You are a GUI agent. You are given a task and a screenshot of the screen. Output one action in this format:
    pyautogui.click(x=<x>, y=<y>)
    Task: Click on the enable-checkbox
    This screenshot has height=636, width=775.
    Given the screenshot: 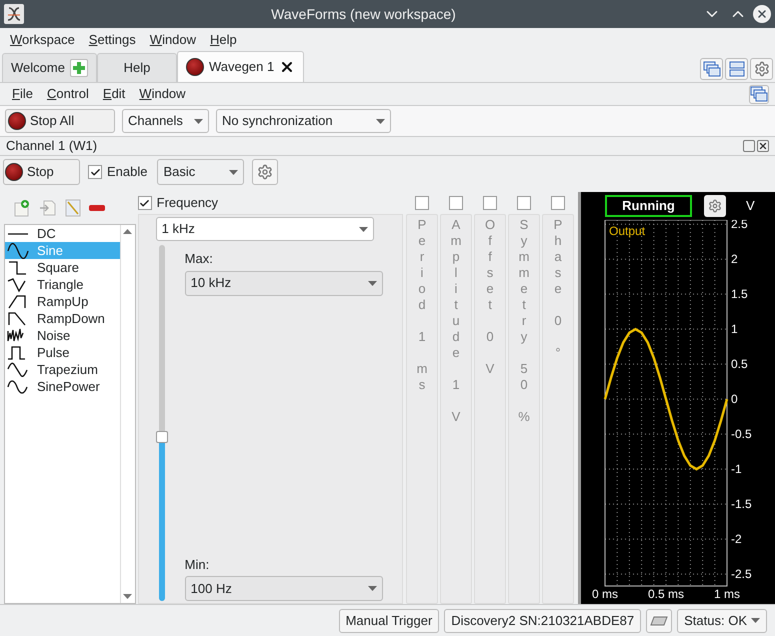 What is the action you would take?
    pyautogui.click(x=95, y=172)
    